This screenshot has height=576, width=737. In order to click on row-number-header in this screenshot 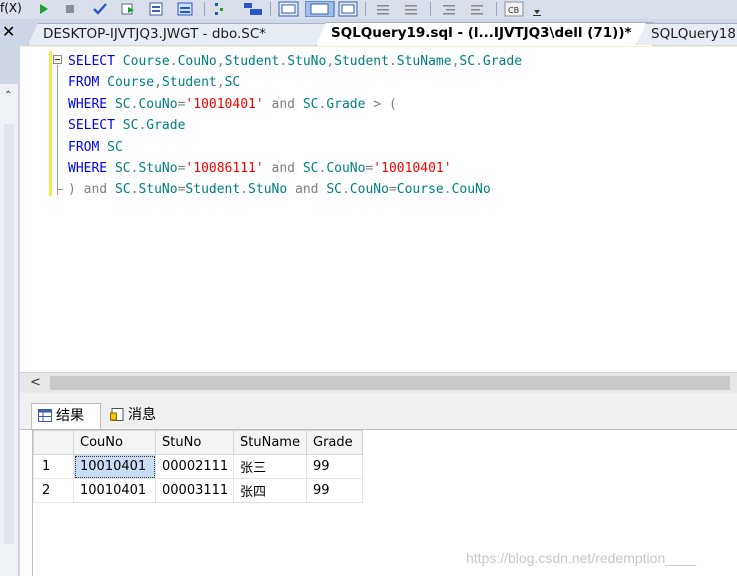, I will do `click(53, 442)`.